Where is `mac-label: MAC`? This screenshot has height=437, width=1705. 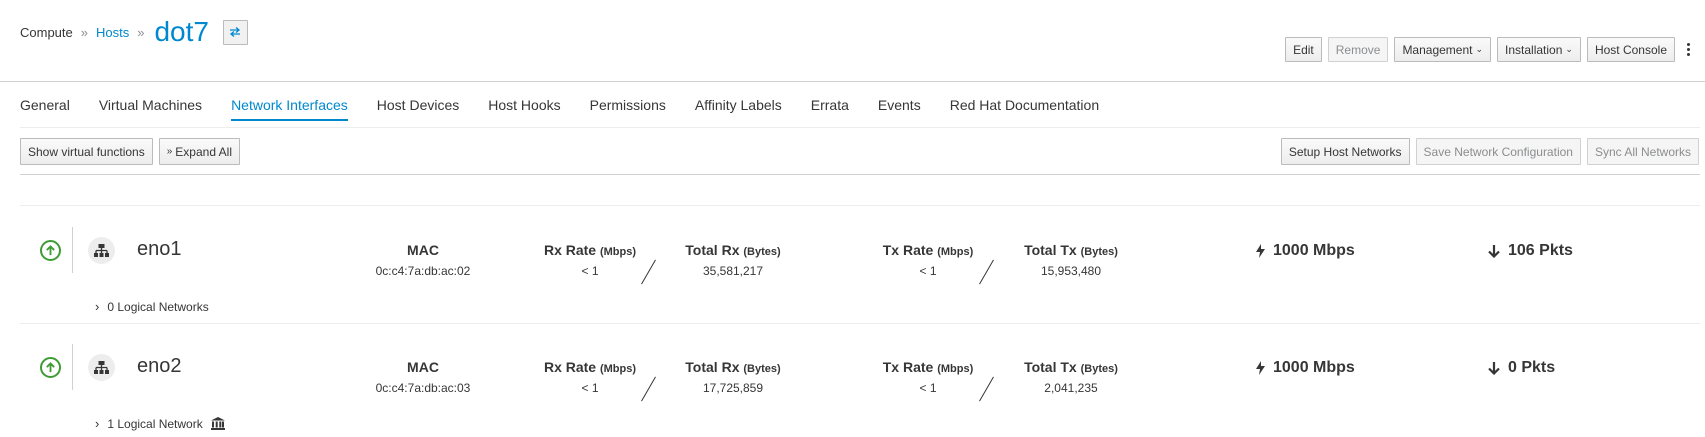
mac-label: MAC is located at coordinates (423, 250).